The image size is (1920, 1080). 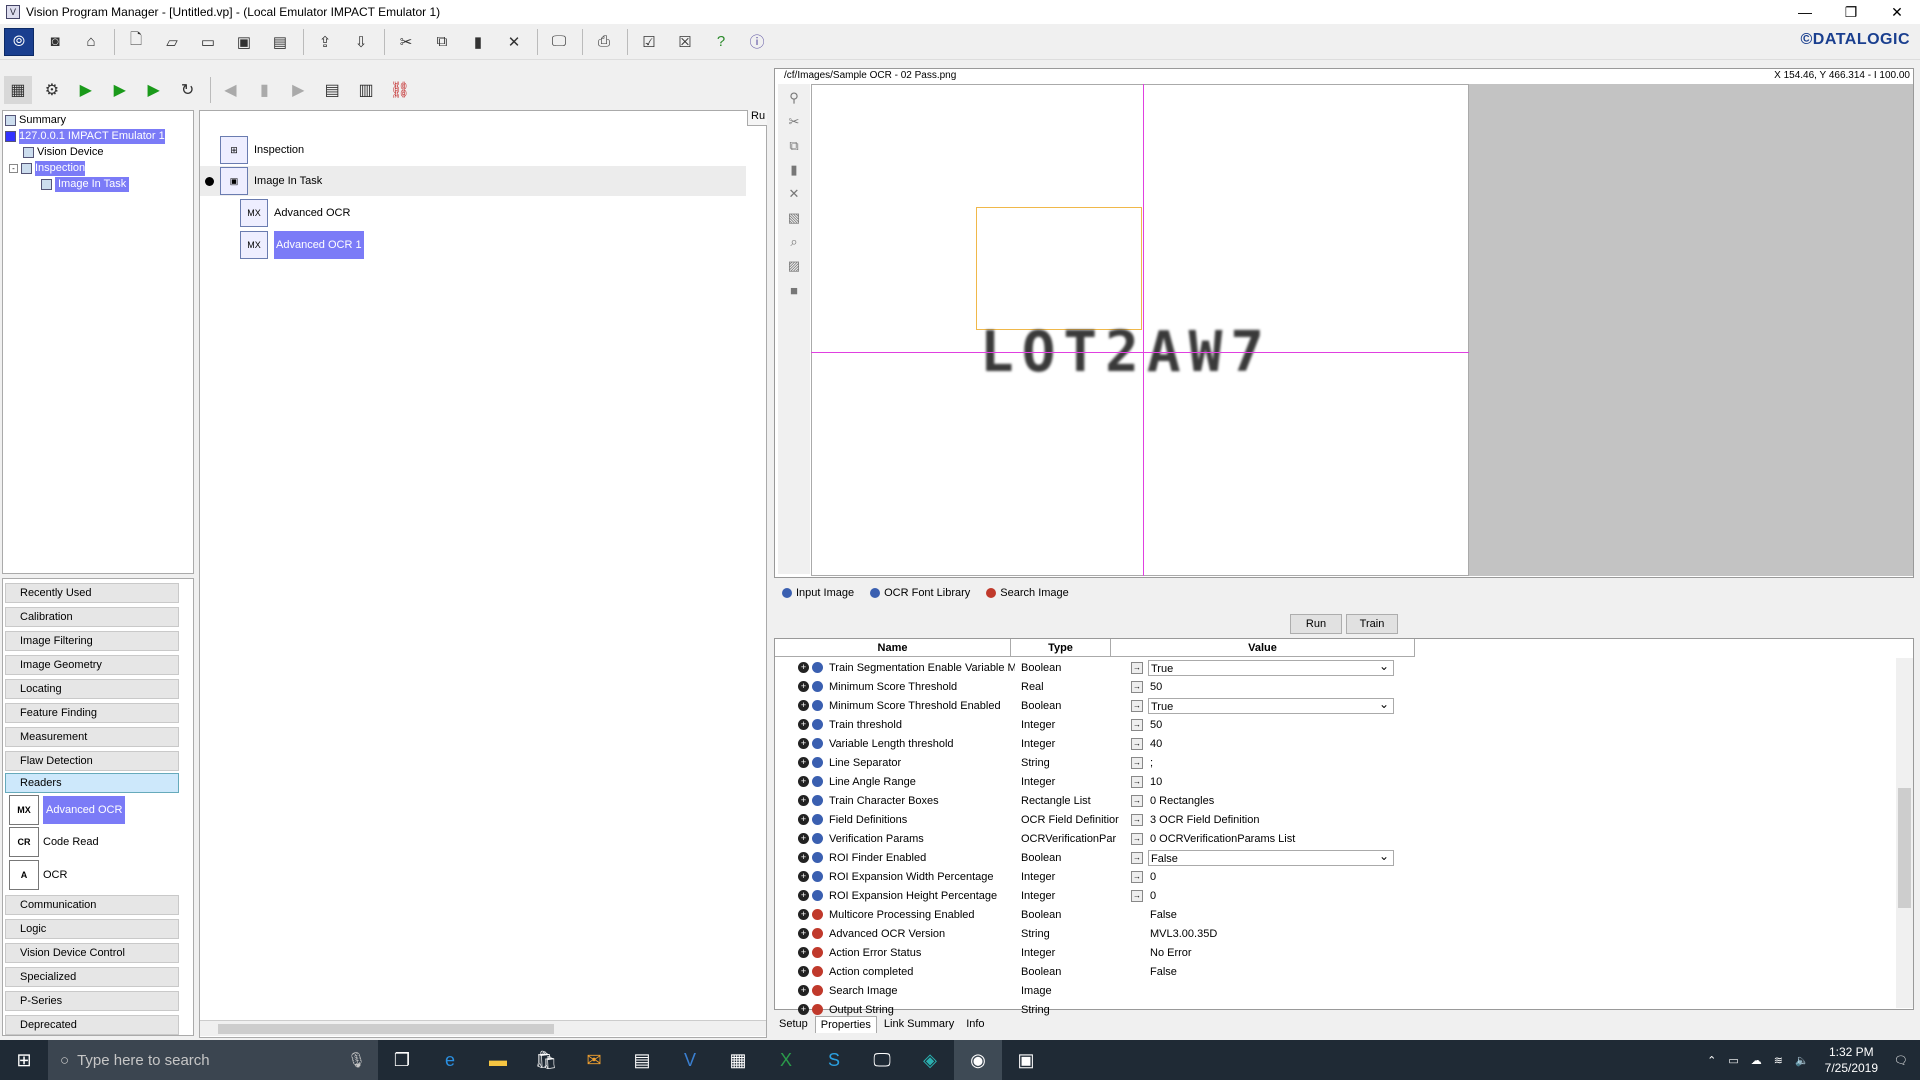 What do you see at coordinates (1271, 857) in the screenshot?
I see `property-value-dropdown: False` at bounding box center [1271, 857].